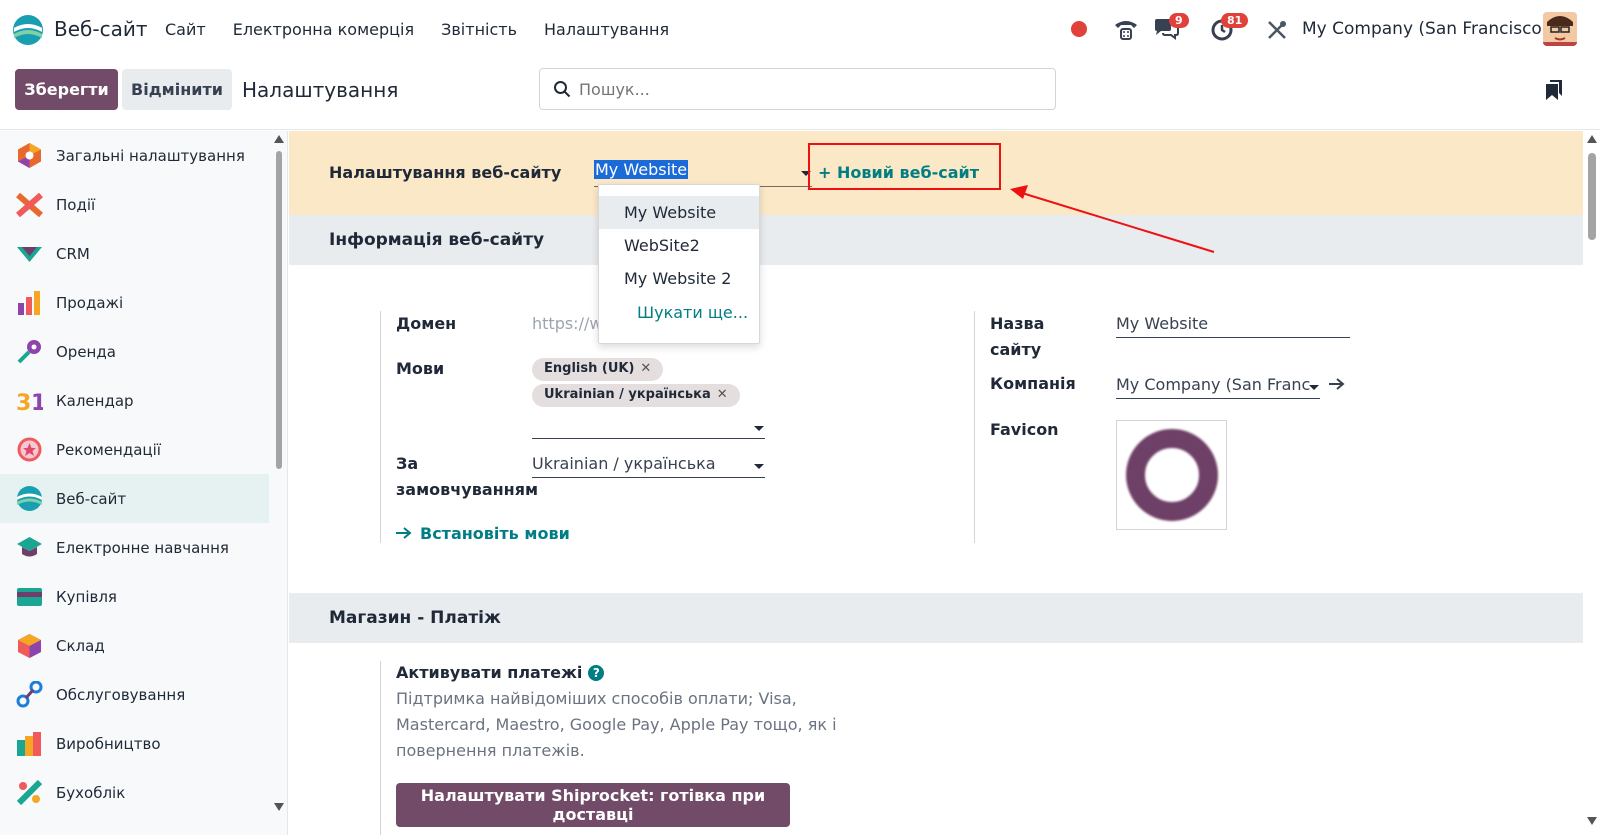  I want to click on rental-icon, so click(29, 352).